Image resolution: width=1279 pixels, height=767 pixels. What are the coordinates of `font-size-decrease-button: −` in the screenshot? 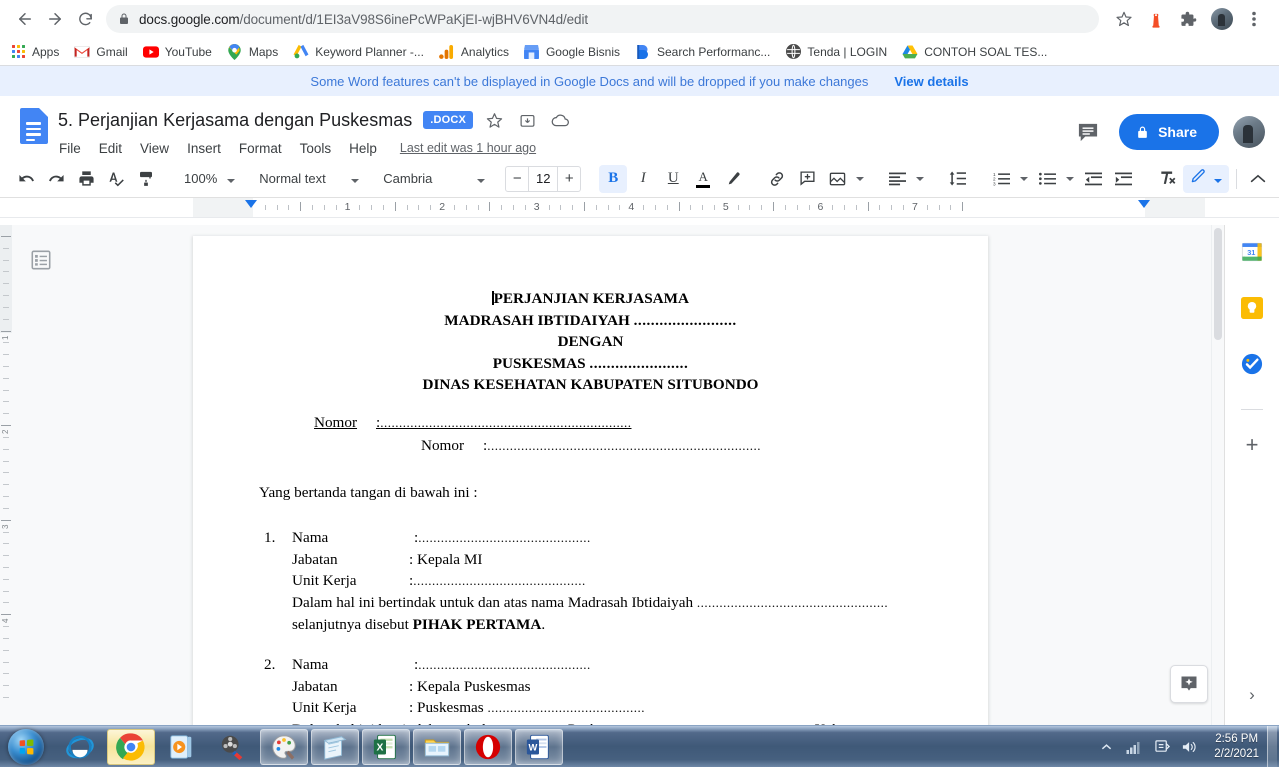 It's located at (517, 178).